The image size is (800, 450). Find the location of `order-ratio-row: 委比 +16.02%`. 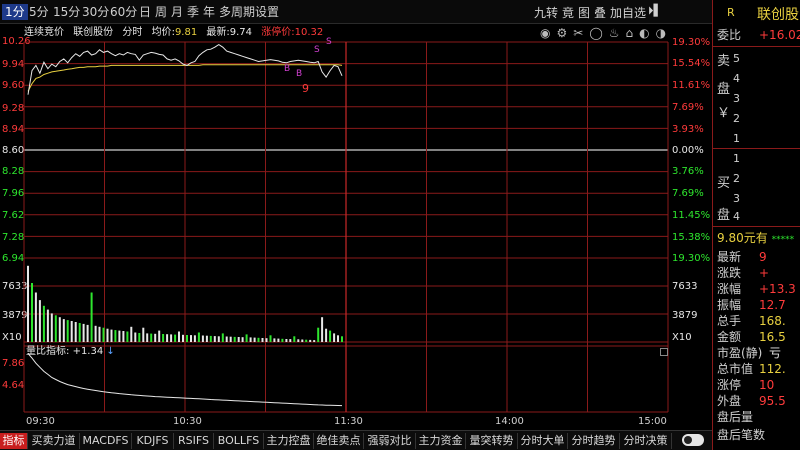

order-ratio-row: 委比 +16.02% is located at coordinates (758, 35).